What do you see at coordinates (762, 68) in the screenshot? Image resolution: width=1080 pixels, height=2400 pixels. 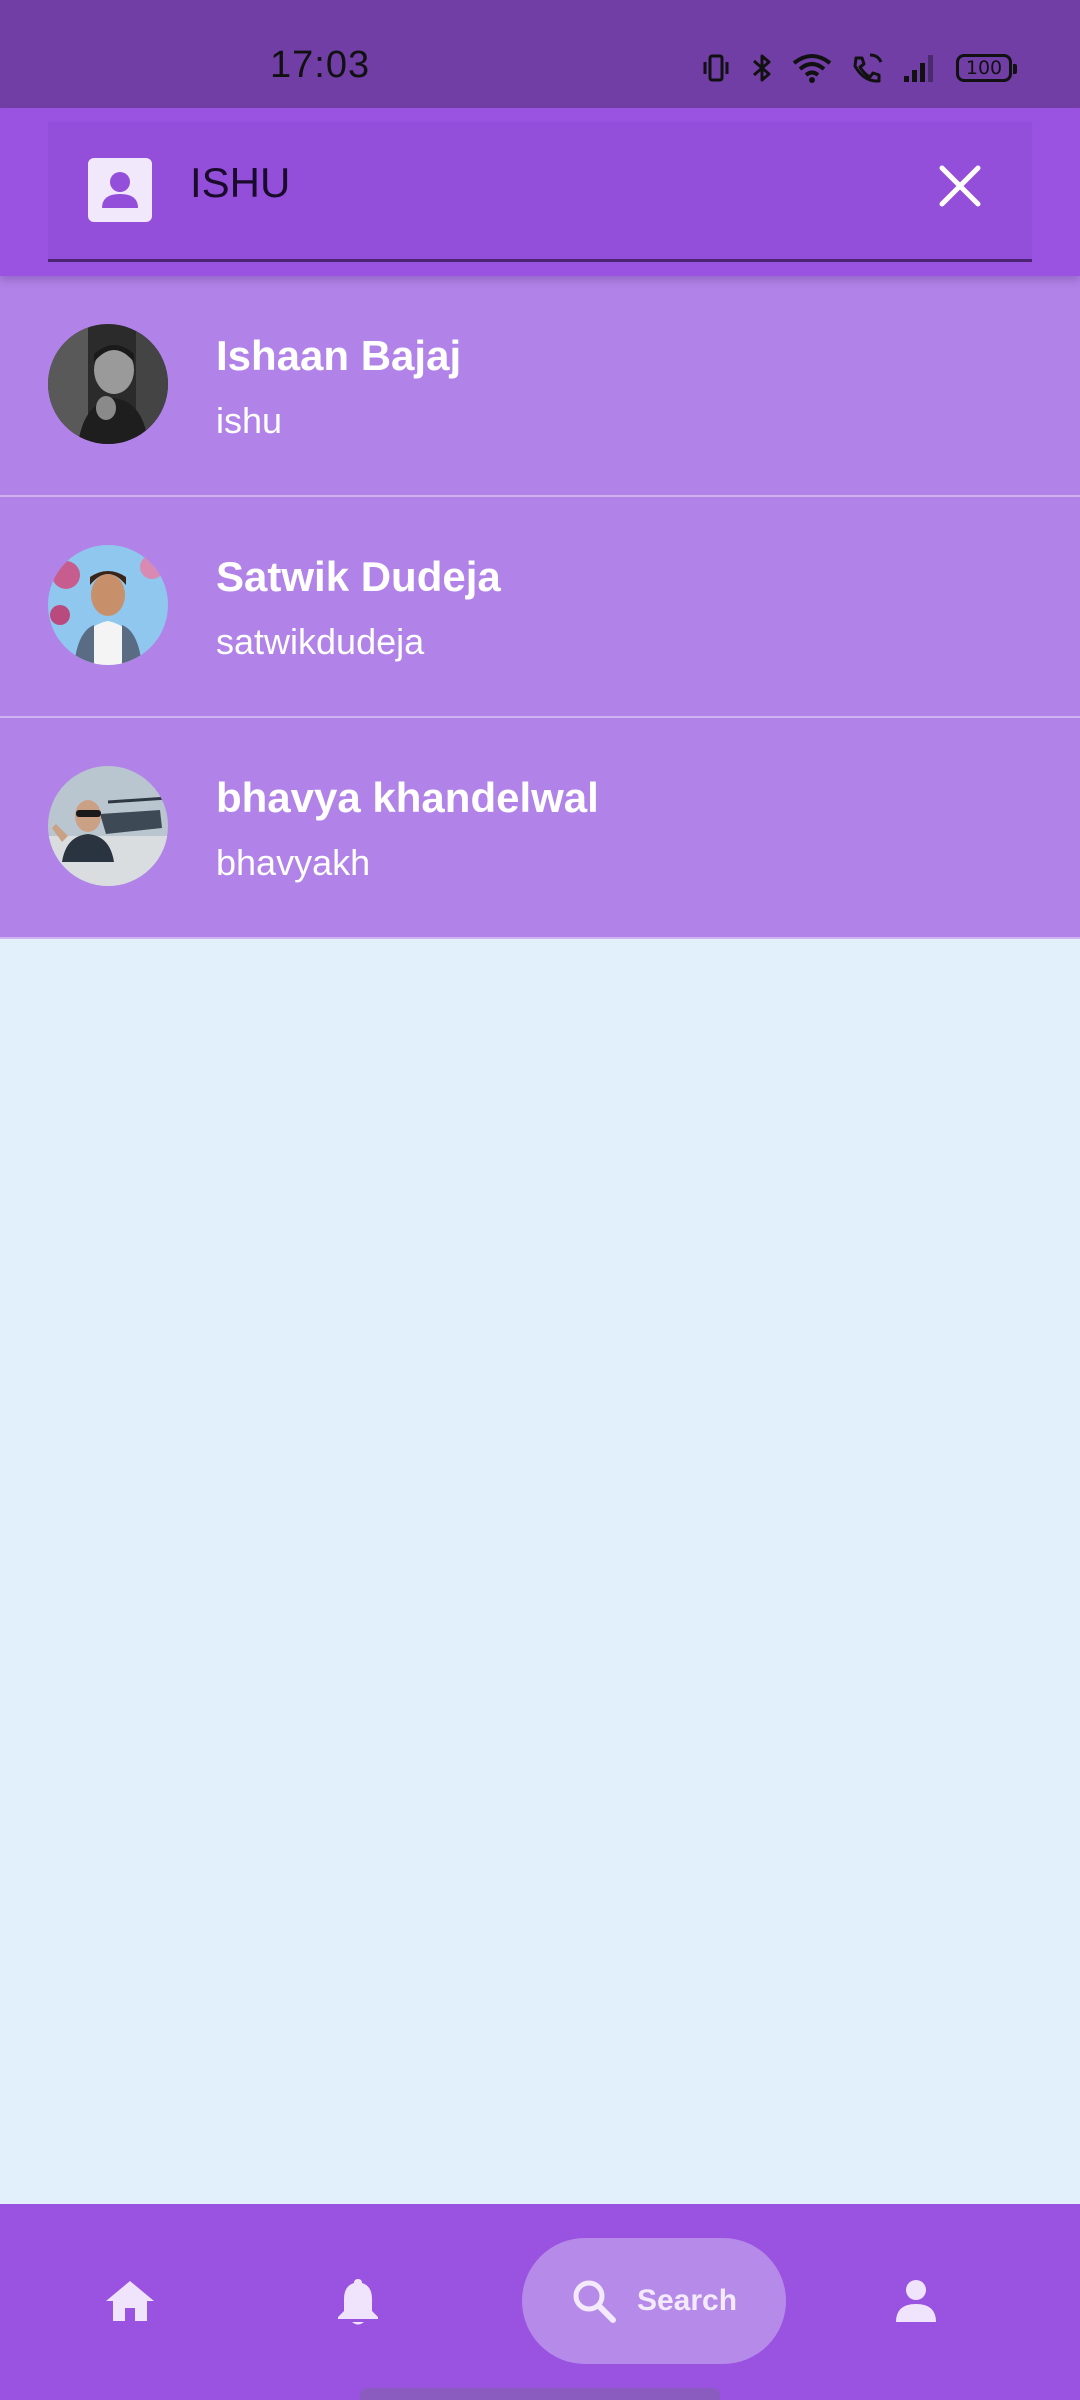 I see `bluetooth-icon` at bounding box center [762, 68].